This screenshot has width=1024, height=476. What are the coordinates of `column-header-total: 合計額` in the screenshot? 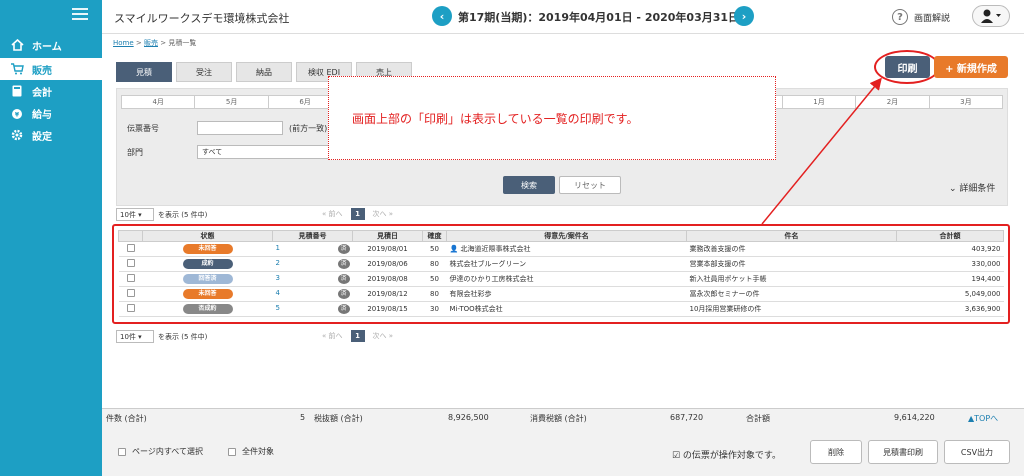 It's located at (950, 236).